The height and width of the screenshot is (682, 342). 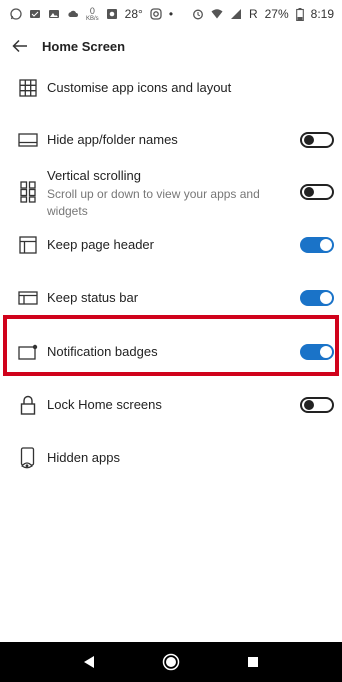 I want to click on app-bar: Home Screen, so click(x=171, y=46).